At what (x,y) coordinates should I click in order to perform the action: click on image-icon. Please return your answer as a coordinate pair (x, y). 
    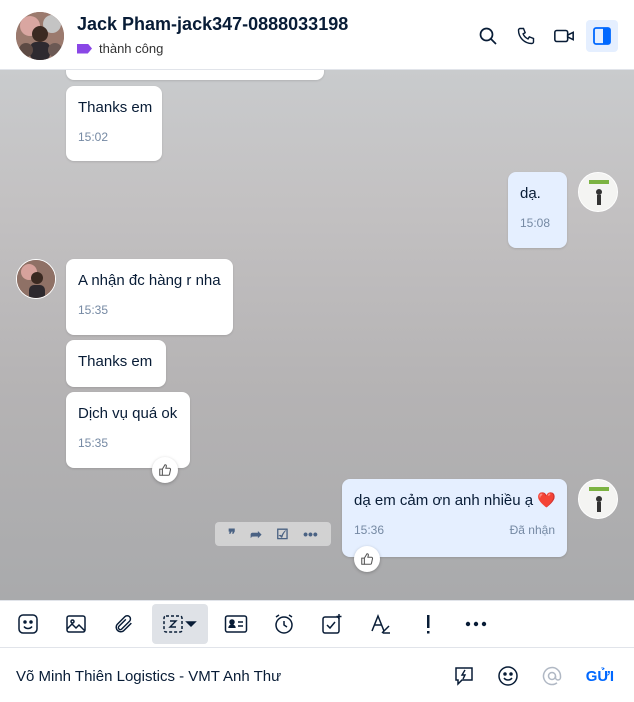
    Looking at the image, I should click on (76, 624).